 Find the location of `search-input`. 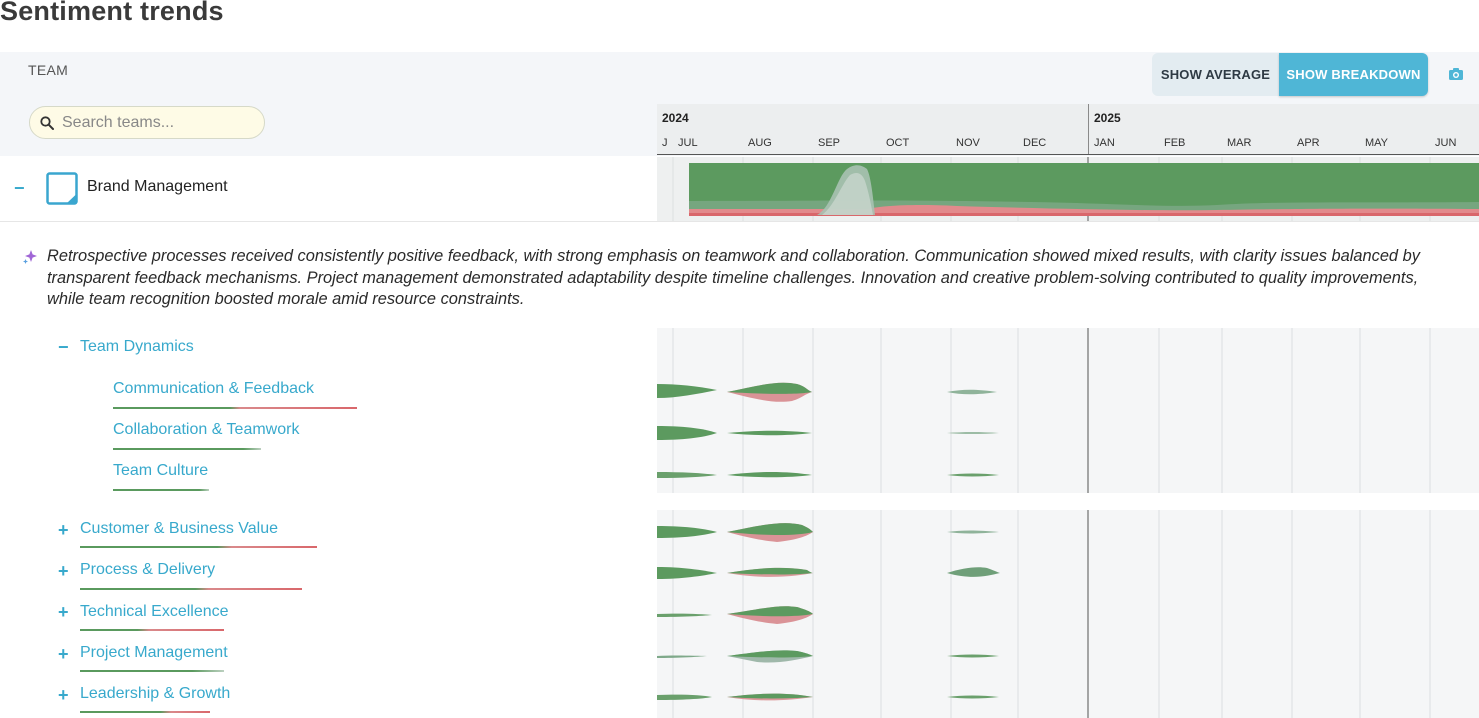

search-input is located at coordinates (157, 123).